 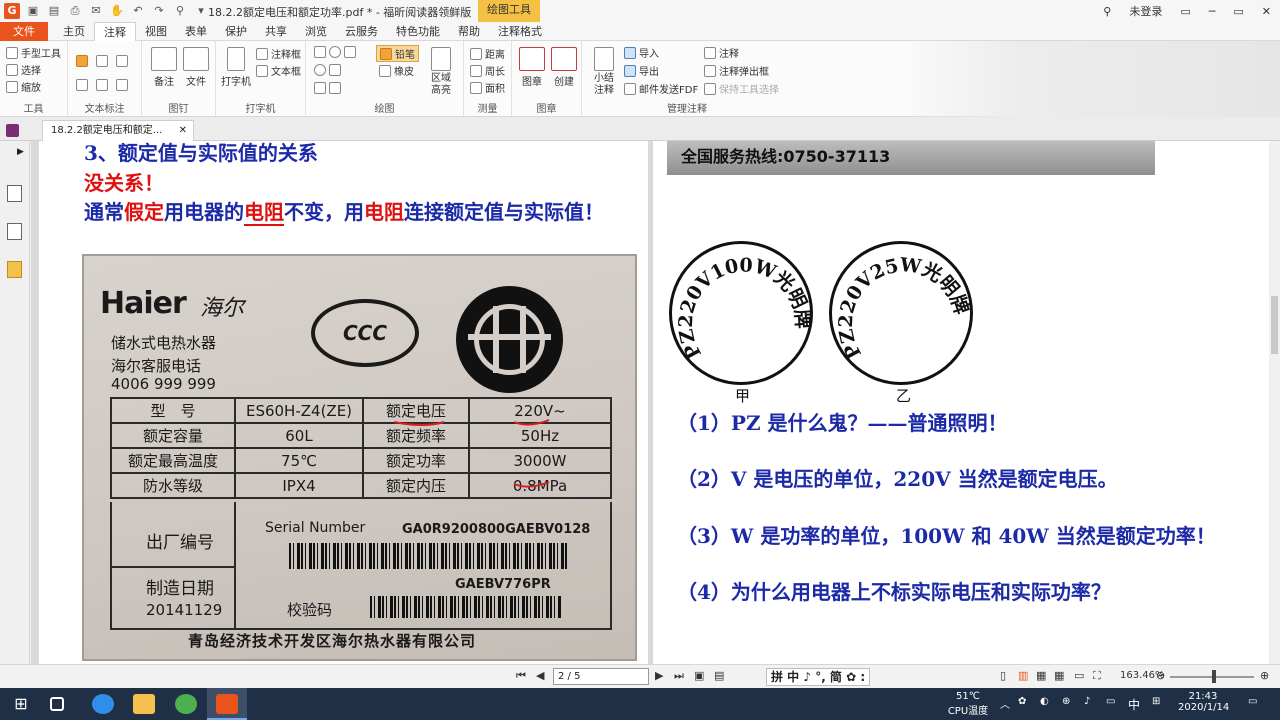 What do you see at coordinates (1107, 11) in the screenshot?
I see `bulb-icon: ⚲` at bounding box center [1107, 11].